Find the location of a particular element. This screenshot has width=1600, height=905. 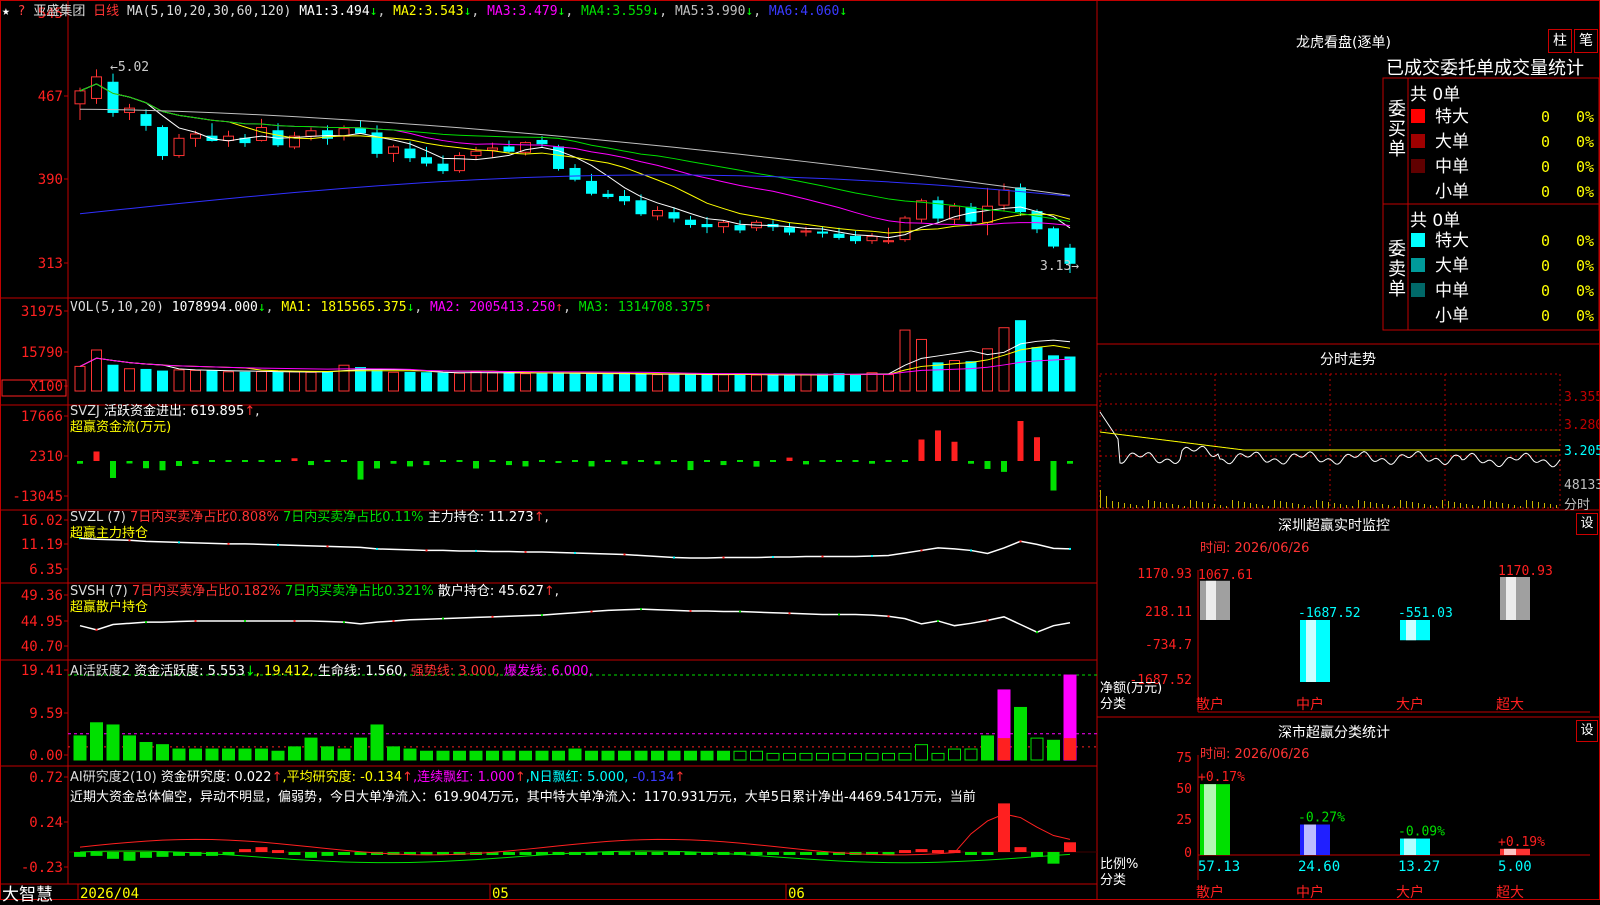

order-count: 0 is located at coordinates (1545, 192).